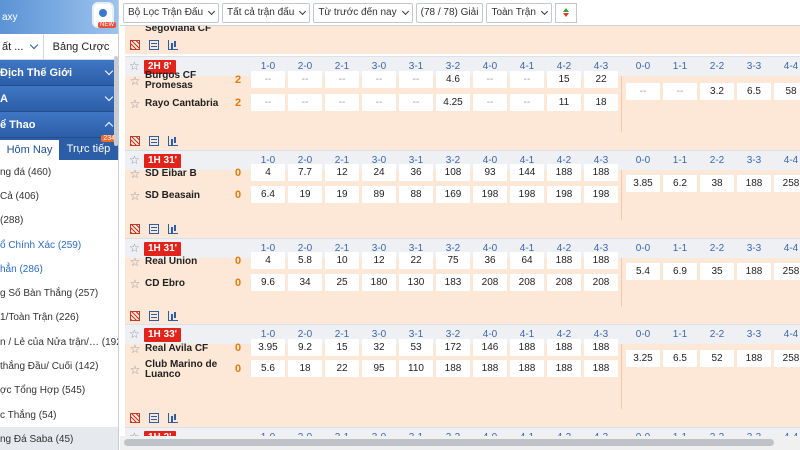  What do you see at coordinates (59, 342) in the screenshot?
I see `sidebar-item: n / Lẻ của Nửa trận/… (192)` at bounding box center [59, 342].